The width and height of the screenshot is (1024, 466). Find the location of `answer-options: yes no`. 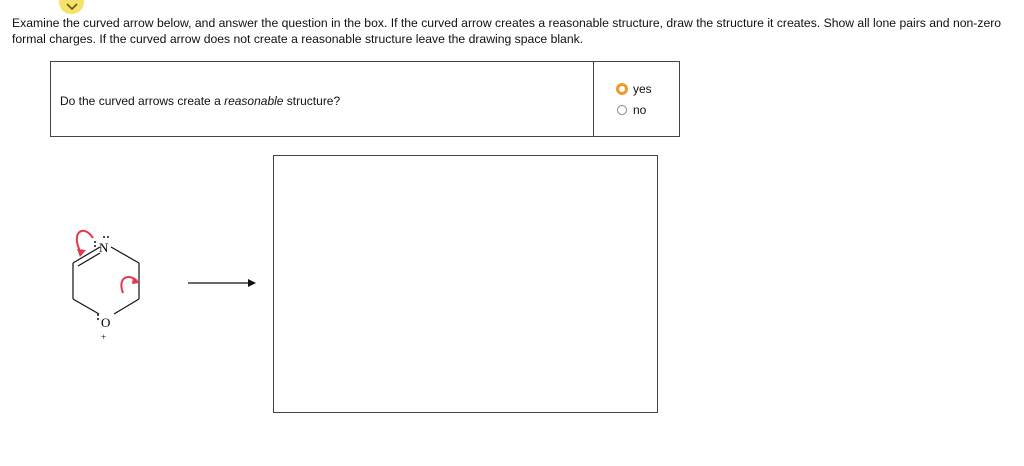

answer-options: yes no is located at coordinates (636, 99).